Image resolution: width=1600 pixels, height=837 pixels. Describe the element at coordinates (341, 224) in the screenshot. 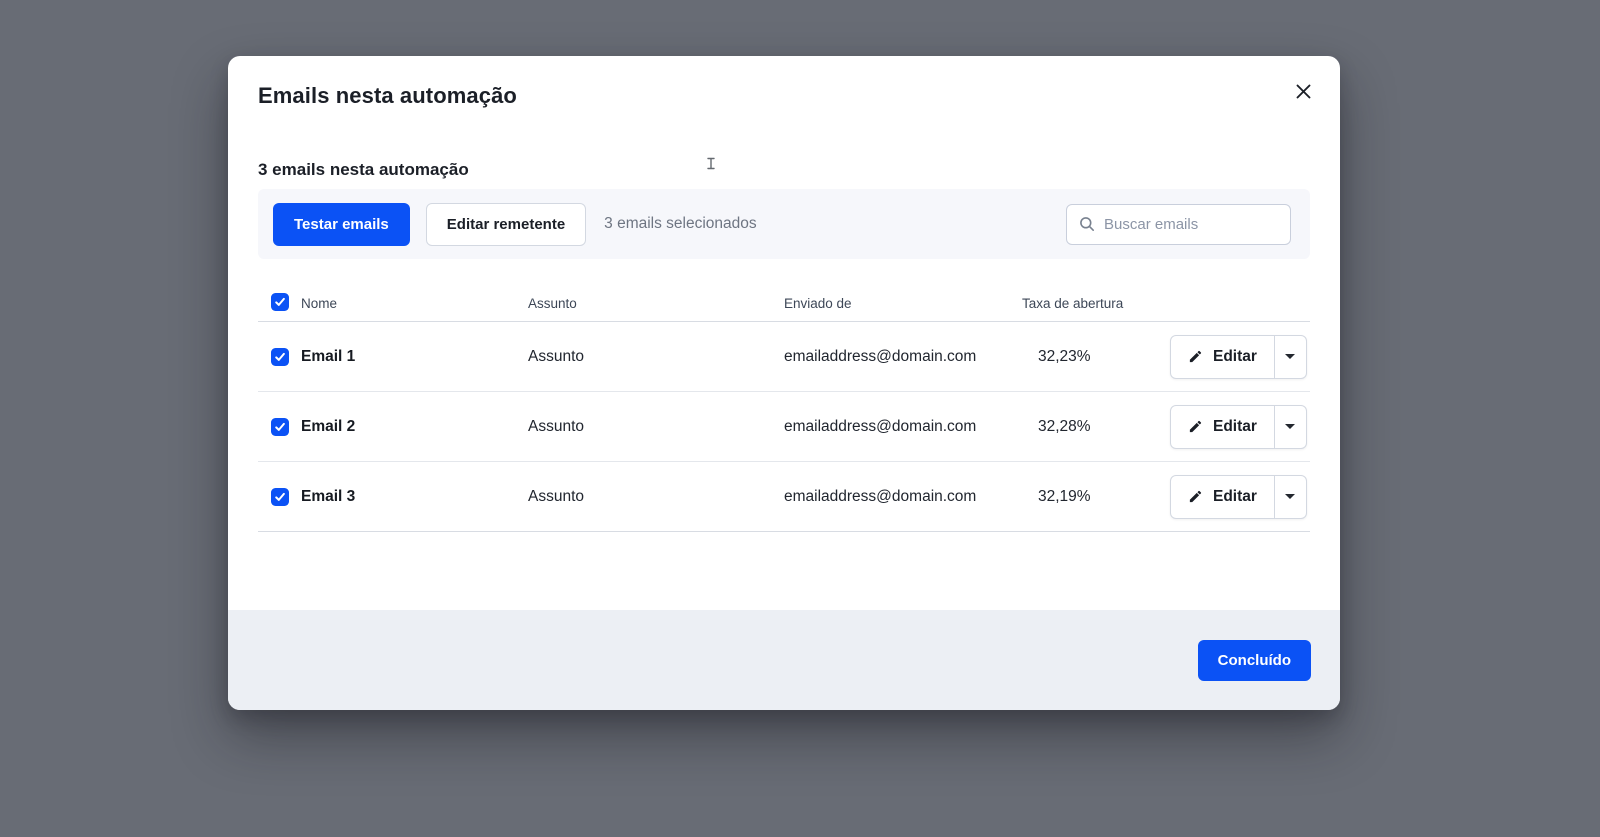

I see `test-emails-button: Testar emails` at that location.